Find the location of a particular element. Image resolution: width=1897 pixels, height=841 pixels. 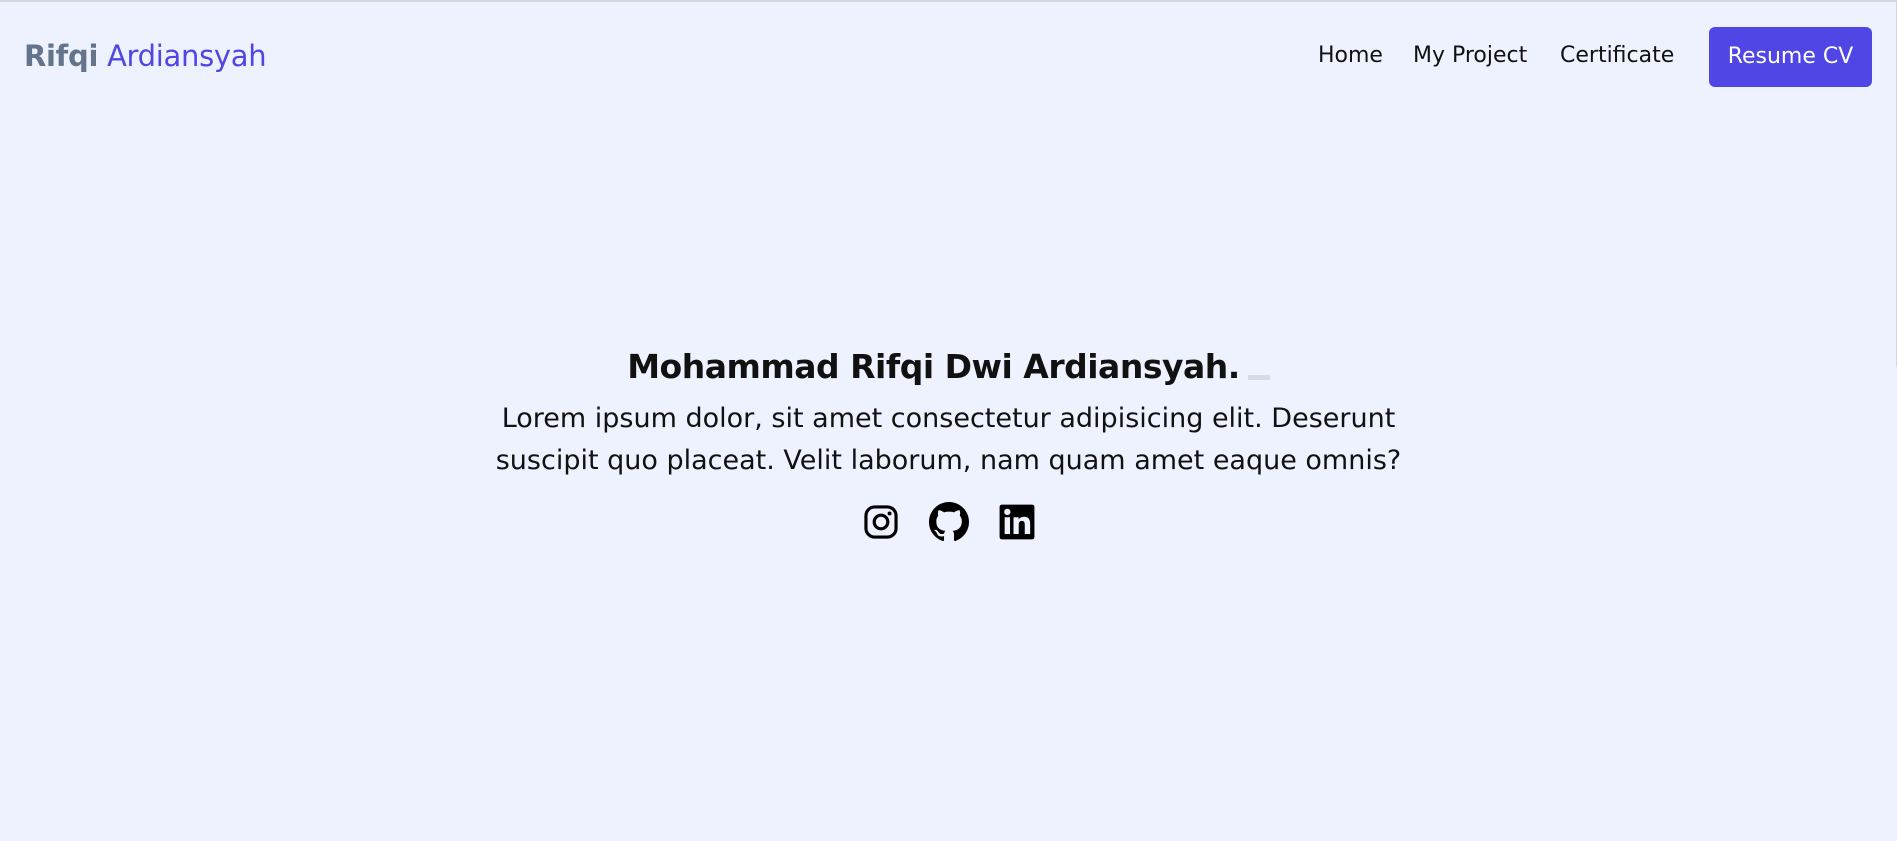

social-links is located at coordinates (948, 524).